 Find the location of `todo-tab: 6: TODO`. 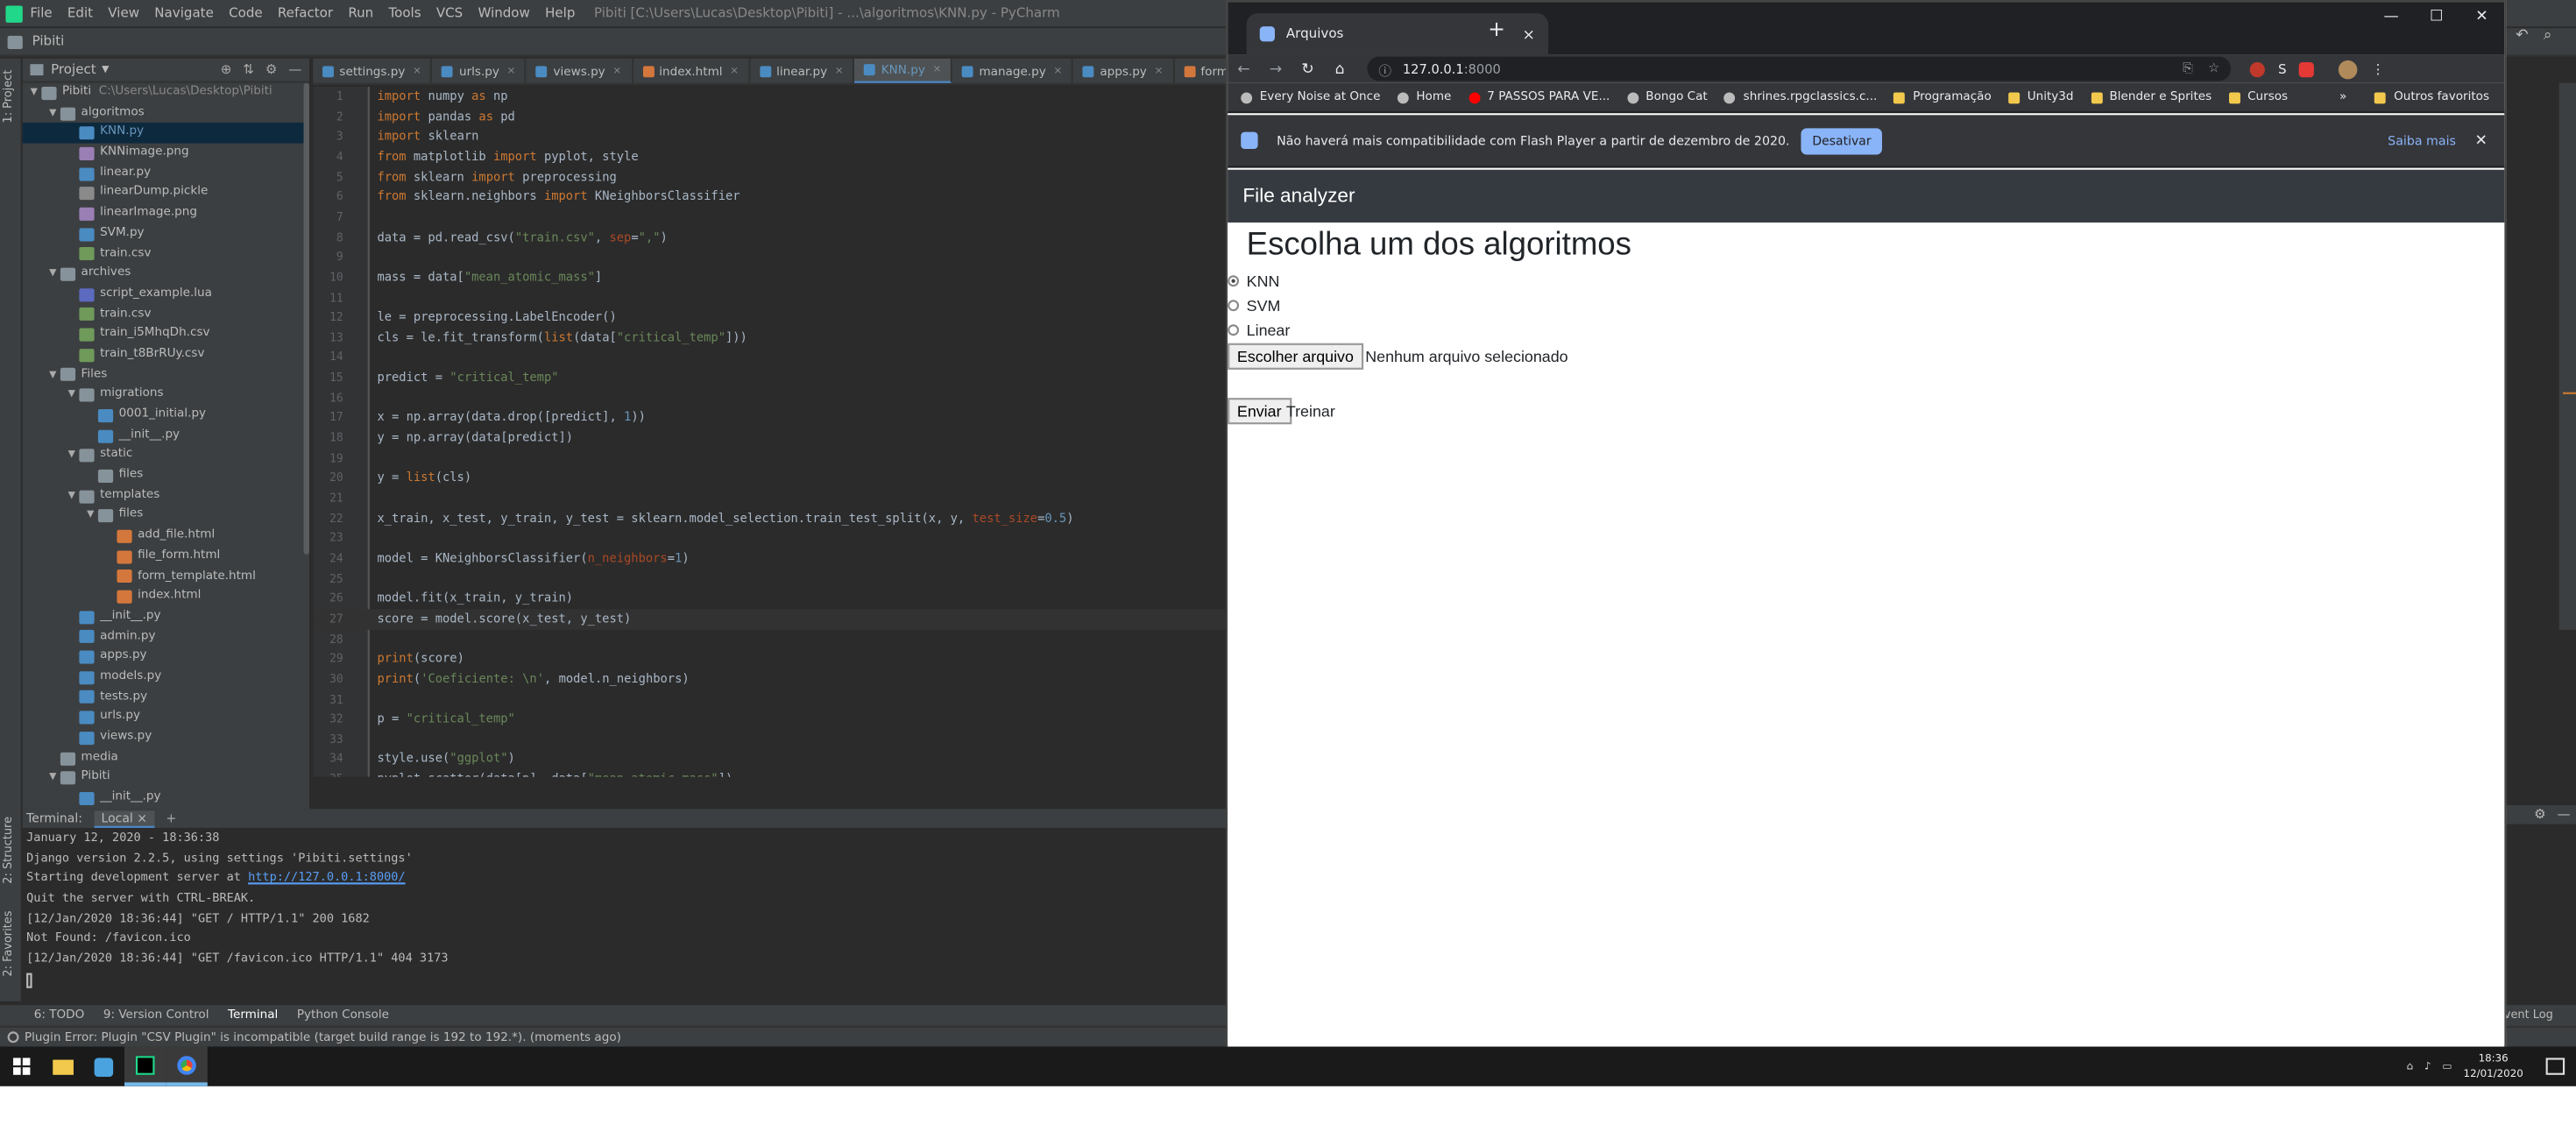

todo-tab: 6: TODO is located at coordinates (59, 1015).